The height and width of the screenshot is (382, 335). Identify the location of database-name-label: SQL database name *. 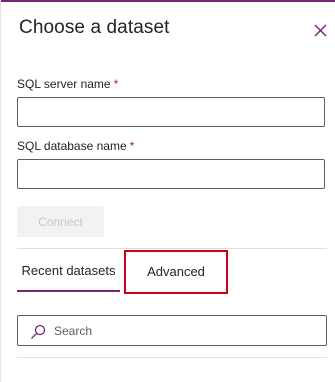
(75, 146).